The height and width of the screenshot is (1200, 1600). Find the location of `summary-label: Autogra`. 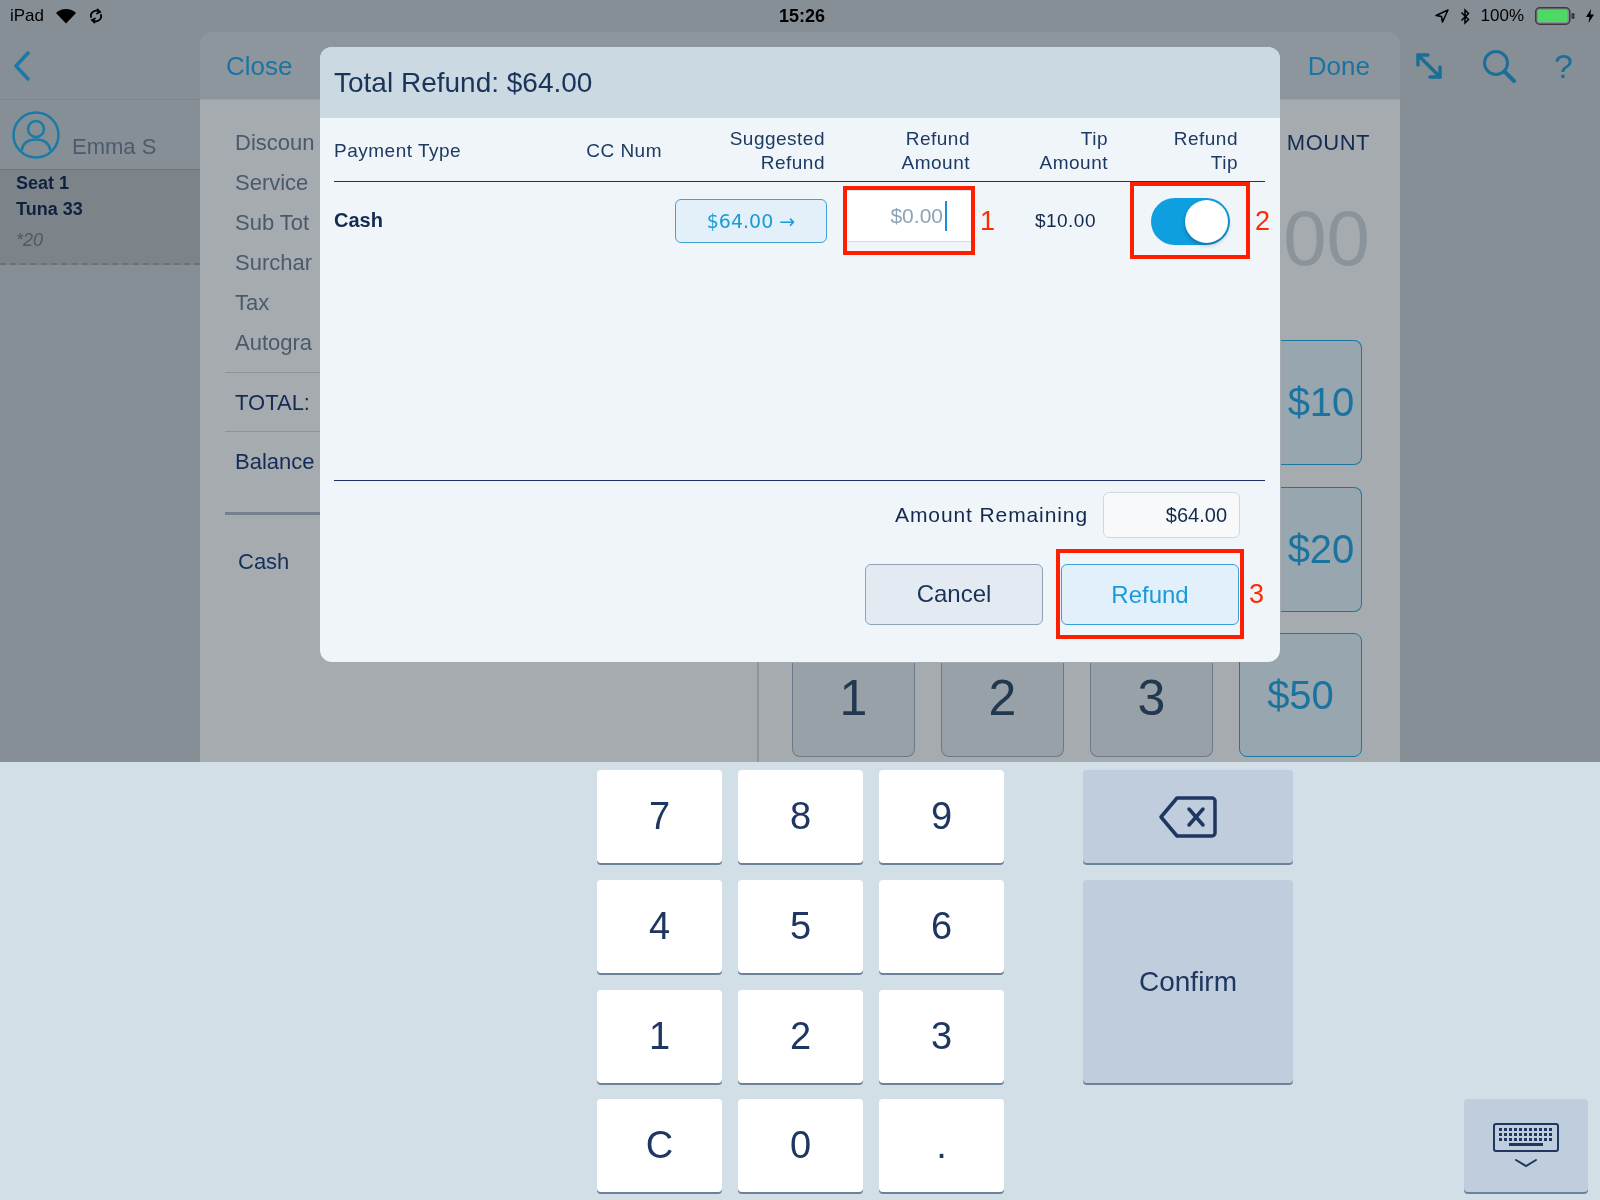

summary-label: Autogra is located at coordinates (274, 343).